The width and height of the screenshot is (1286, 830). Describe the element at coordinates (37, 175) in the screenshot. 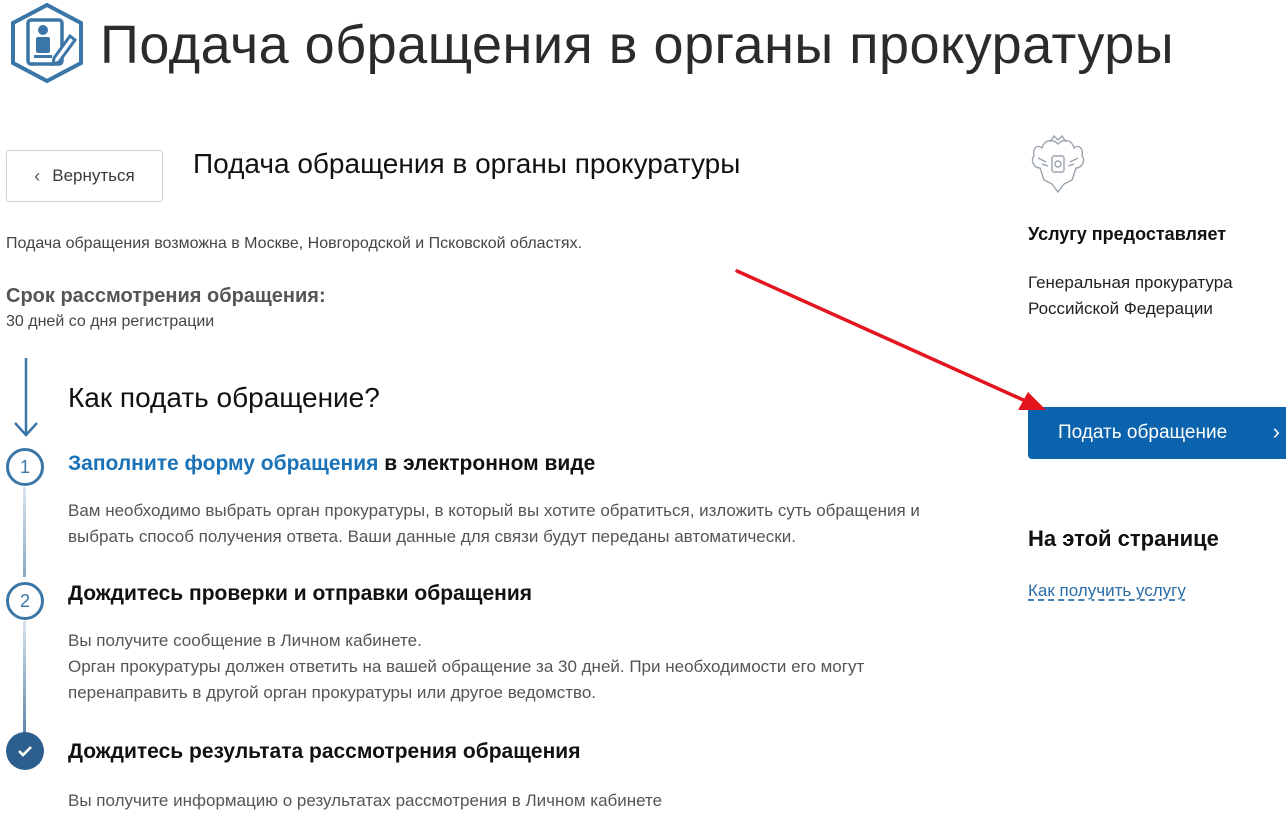

I see `chevron-left-icon: ‹` at that location.